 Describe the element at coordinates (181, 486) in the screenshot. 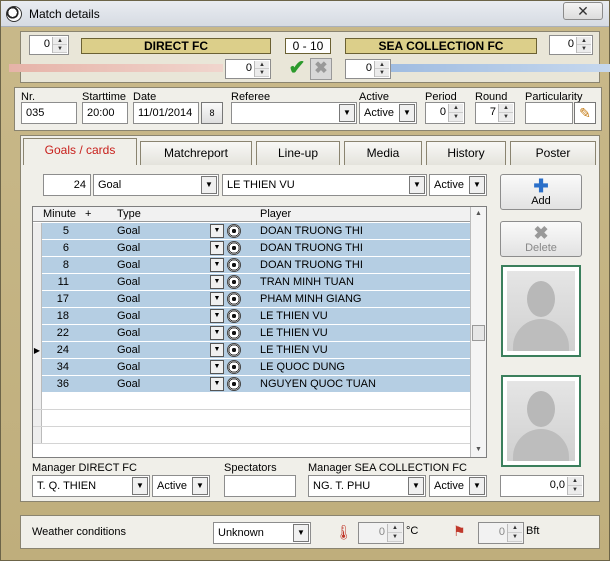

I see `home-manager-status-combo: Active ▼` at that location.